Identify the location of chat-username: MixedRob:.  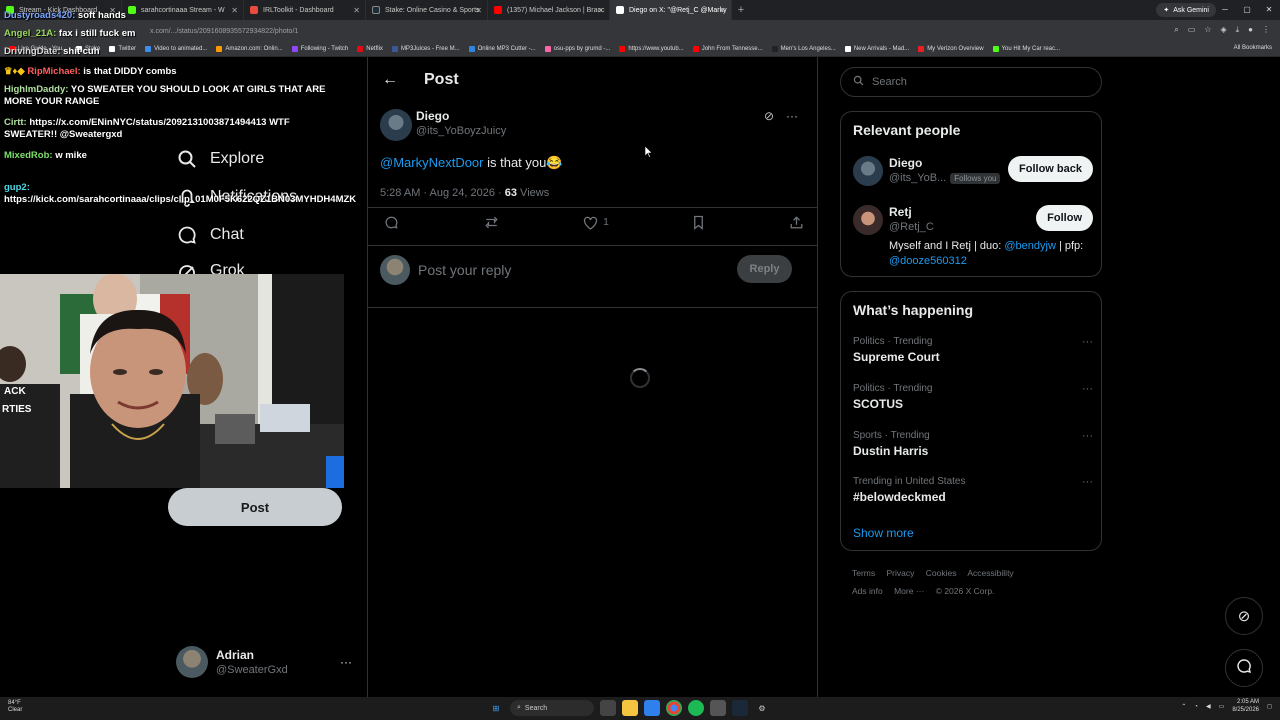
(28, 155).